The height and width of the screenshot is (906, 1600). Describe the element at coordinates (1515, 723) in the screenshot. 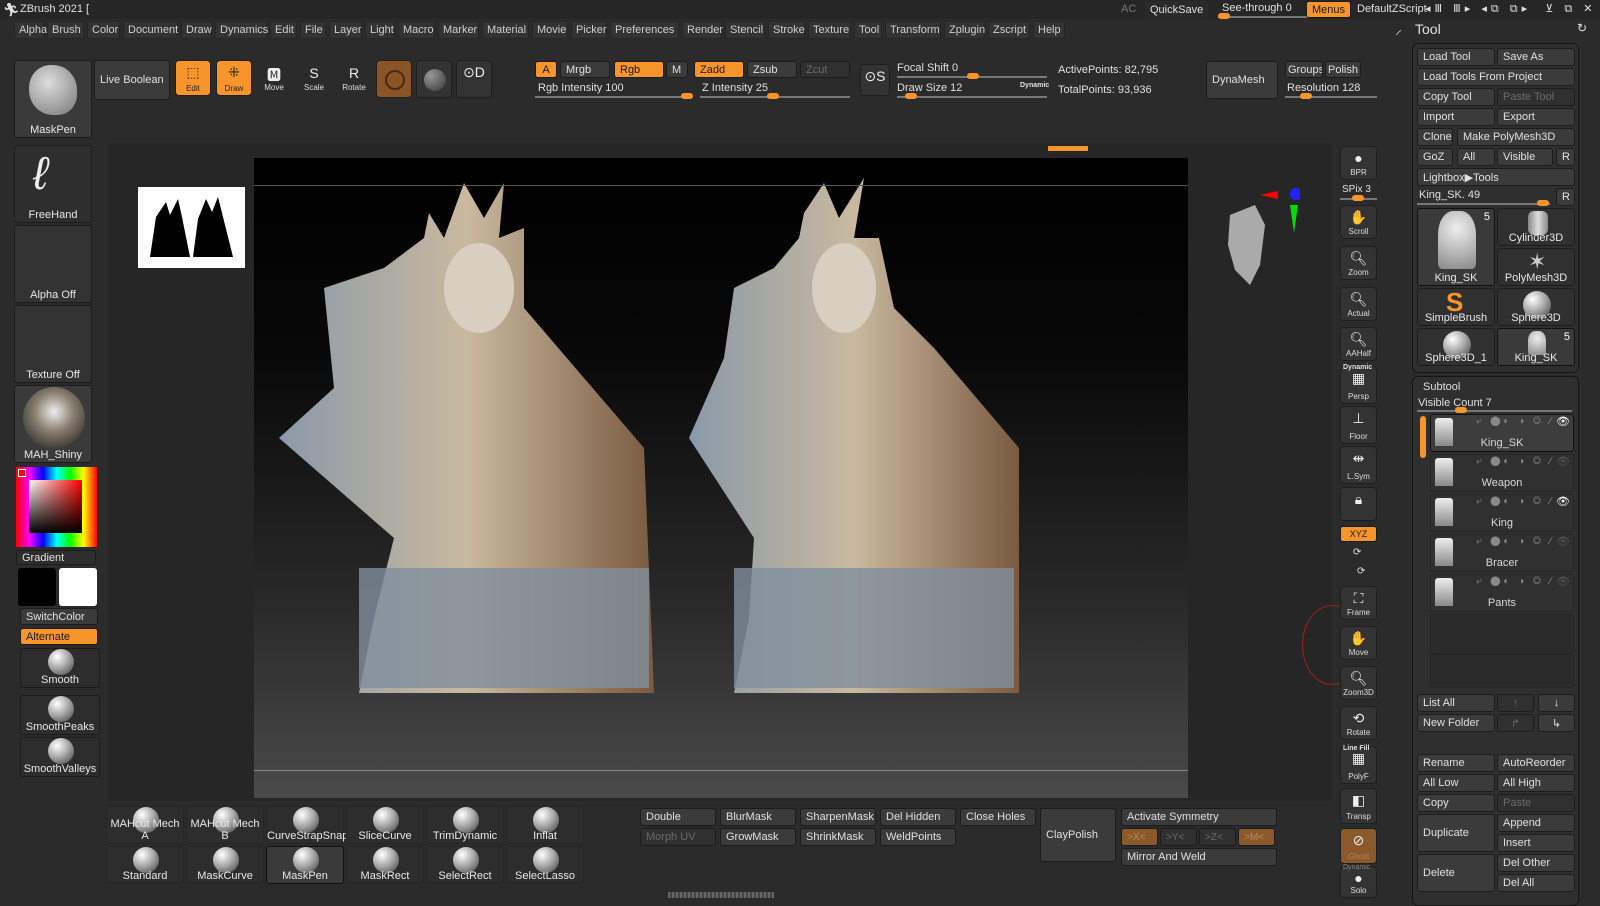

I see `arrow-right-icon: ↱` at that location.